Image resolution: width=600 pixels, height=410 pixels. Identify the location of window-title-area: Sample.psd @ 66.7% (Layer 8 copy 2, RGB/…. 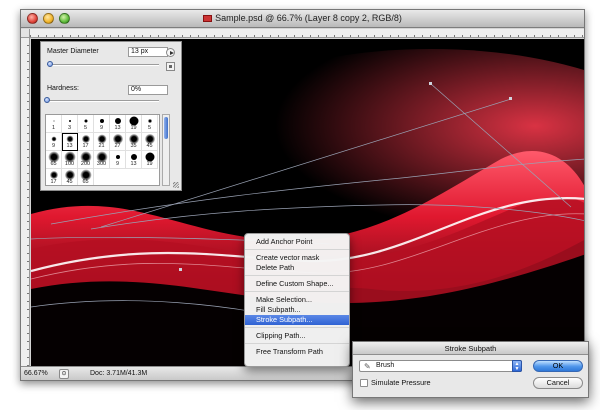
(302, 18).